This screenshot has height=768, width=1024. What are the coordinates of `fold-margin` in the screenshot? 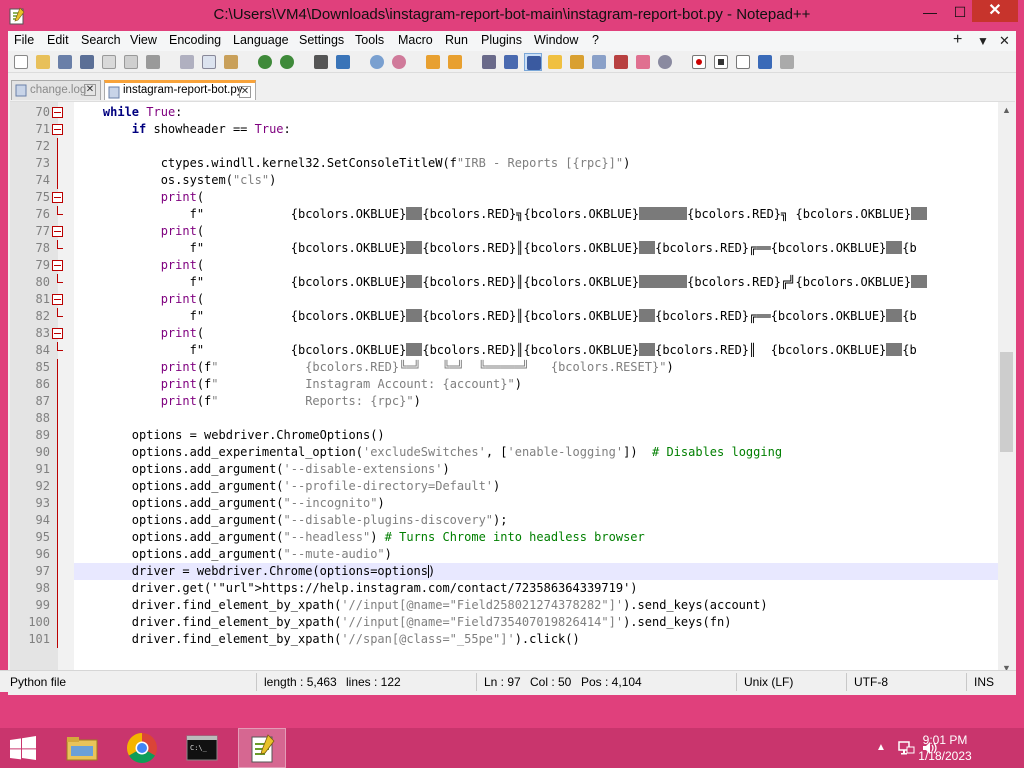 It's located at (66, 389).